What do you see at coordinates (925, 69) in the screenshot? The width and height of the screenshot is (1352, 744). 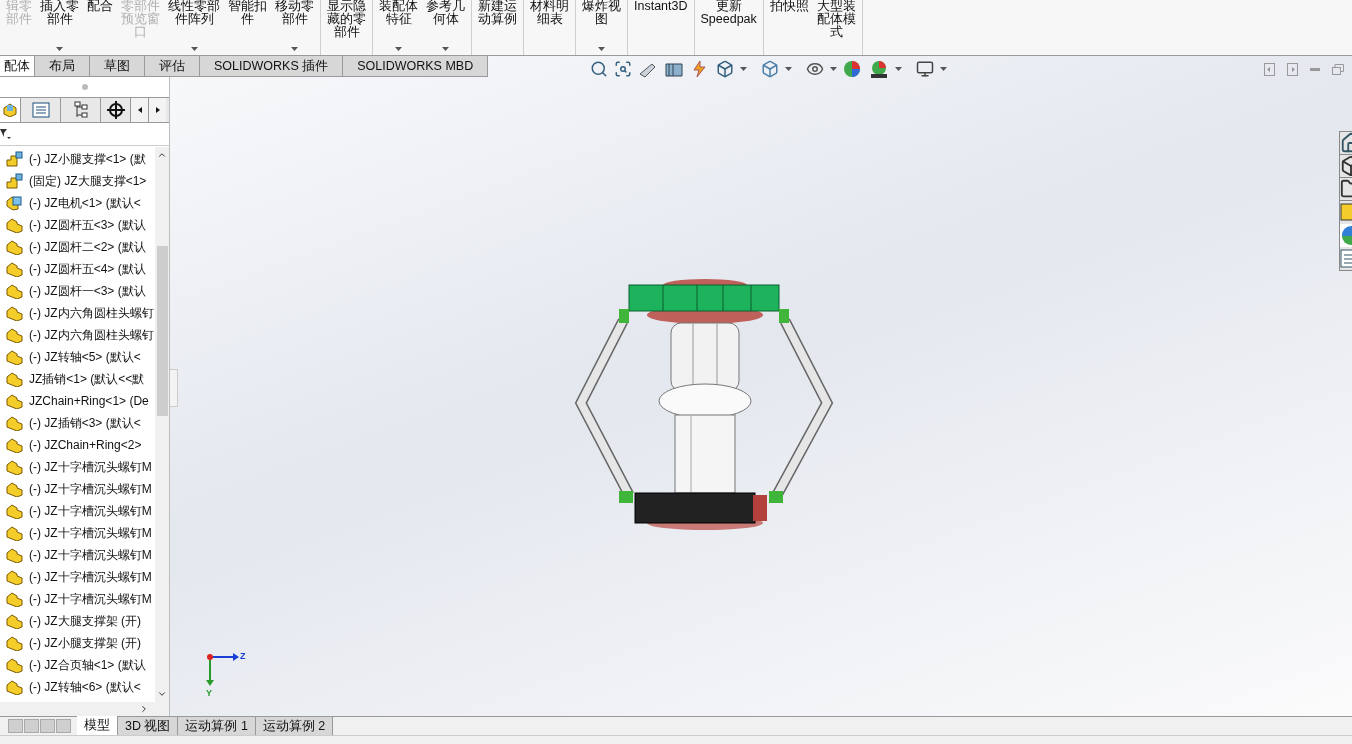 I see `monitor-icon` at bounding box center [925, 69].